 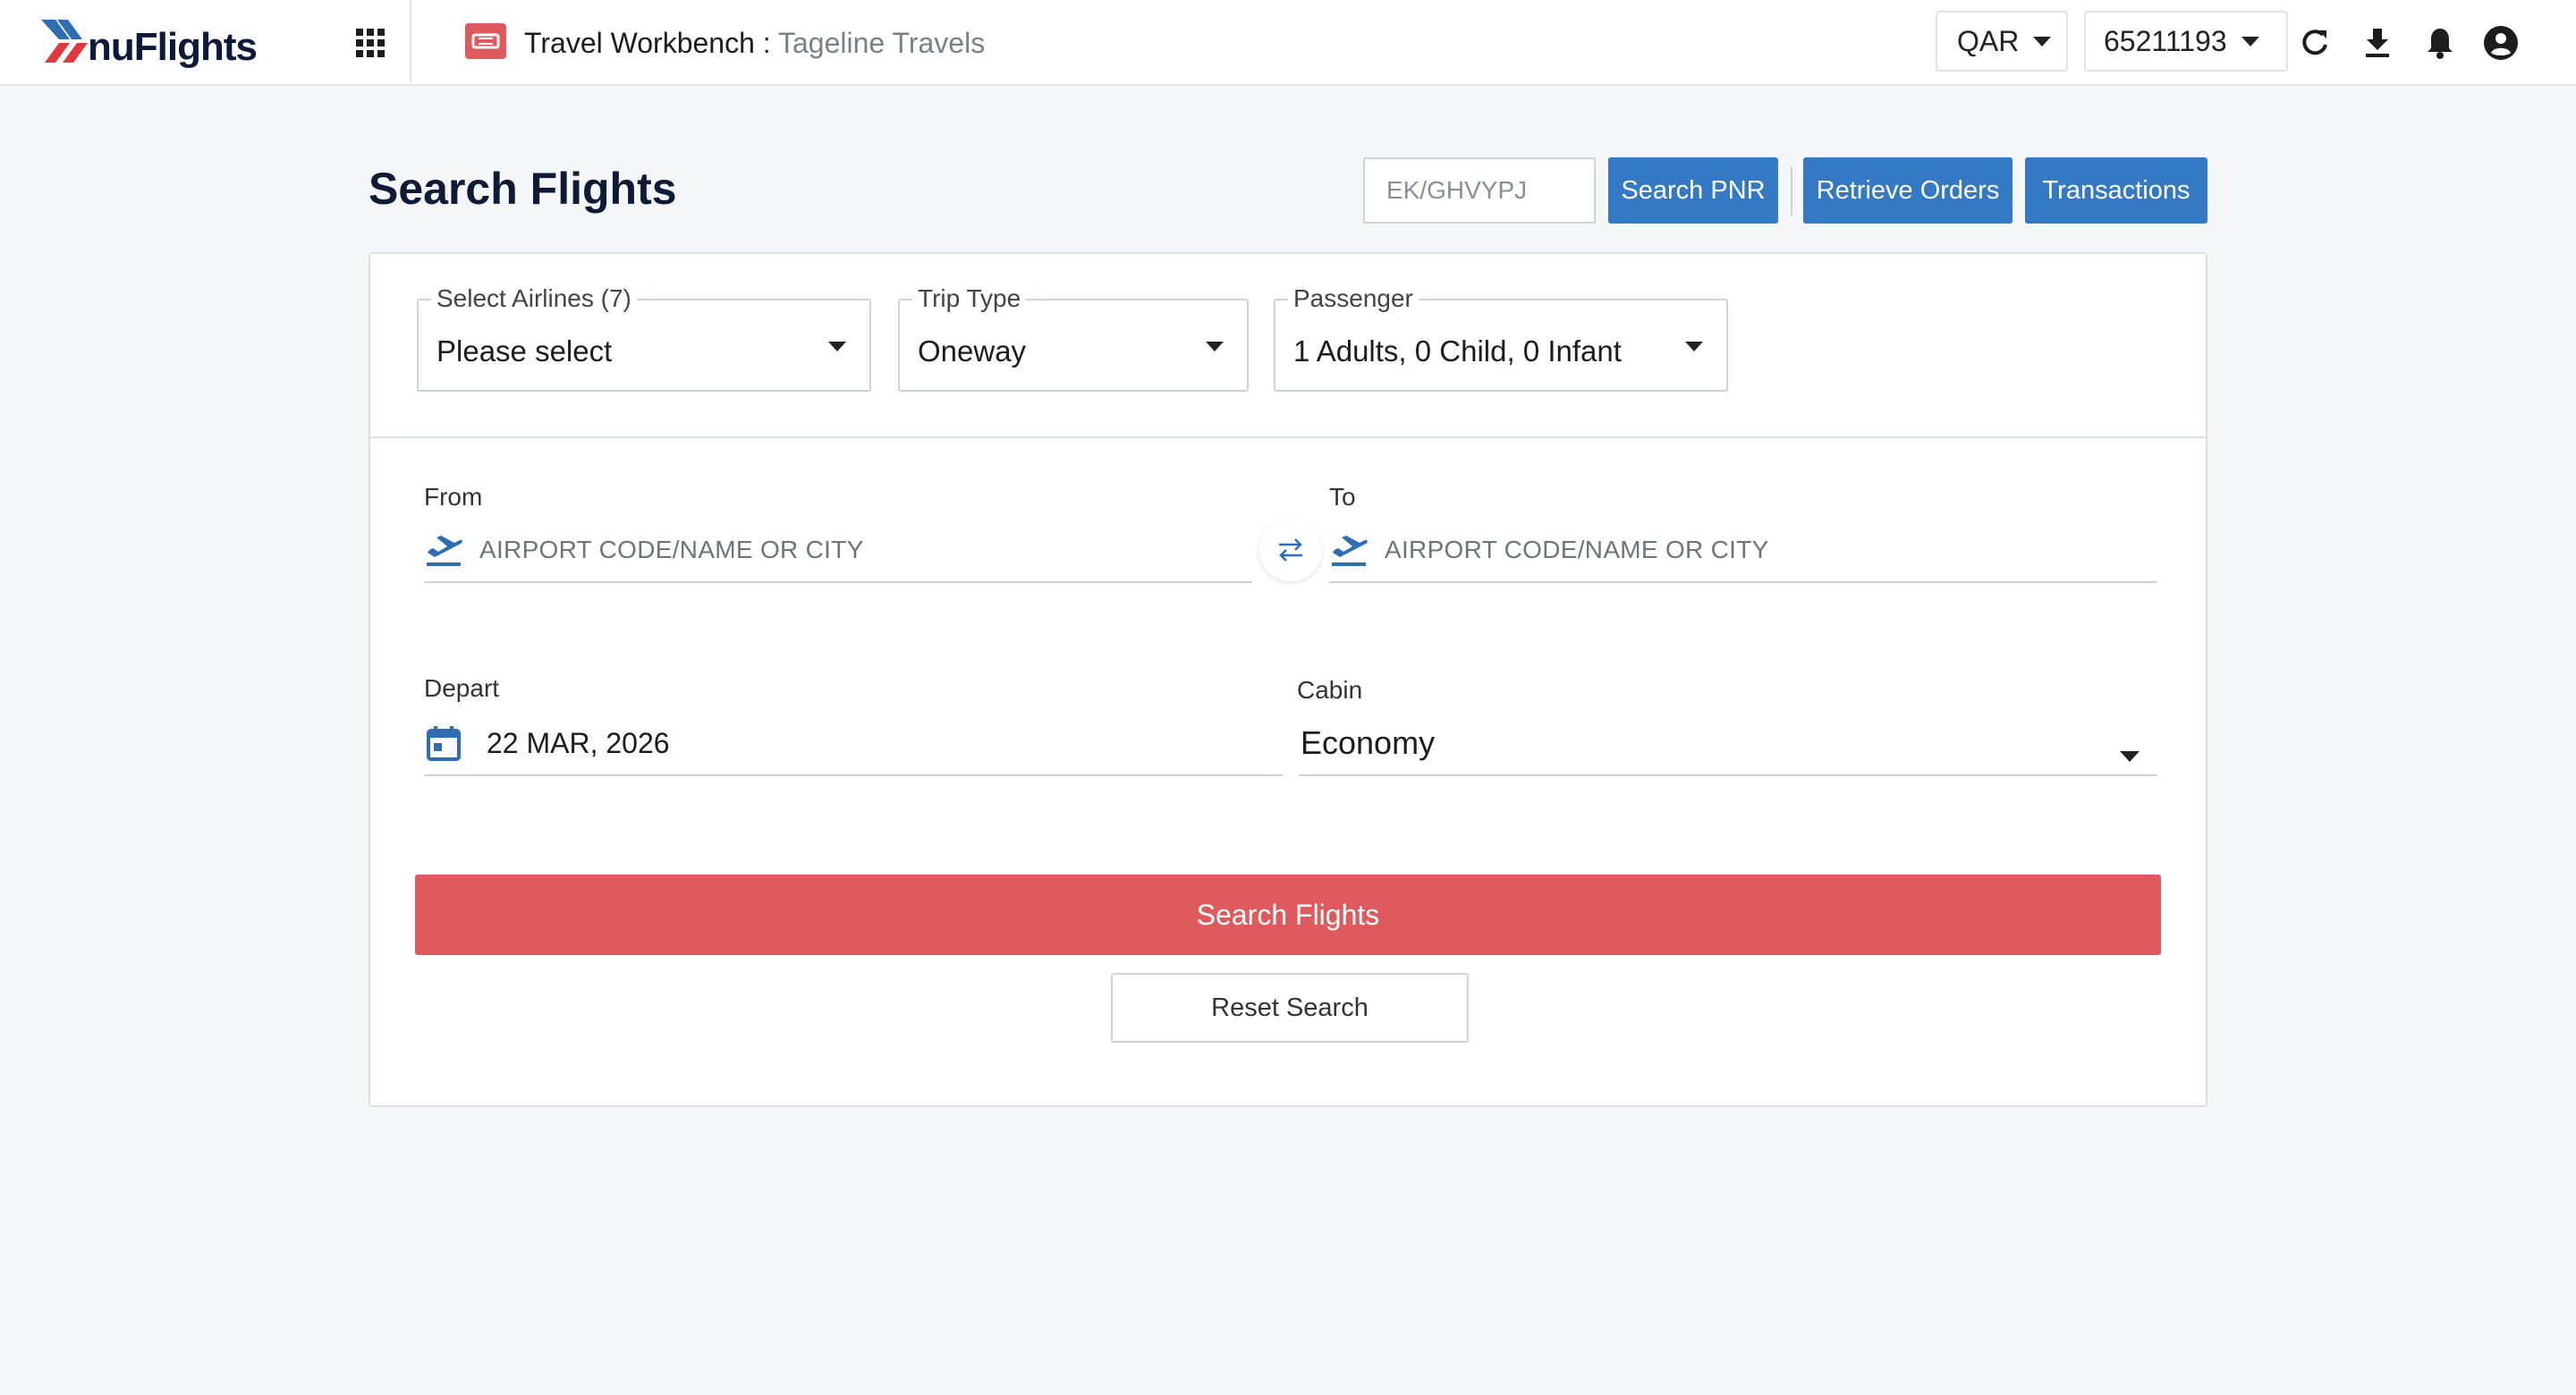 I want to click on from-input, so click(x=865, y=550).